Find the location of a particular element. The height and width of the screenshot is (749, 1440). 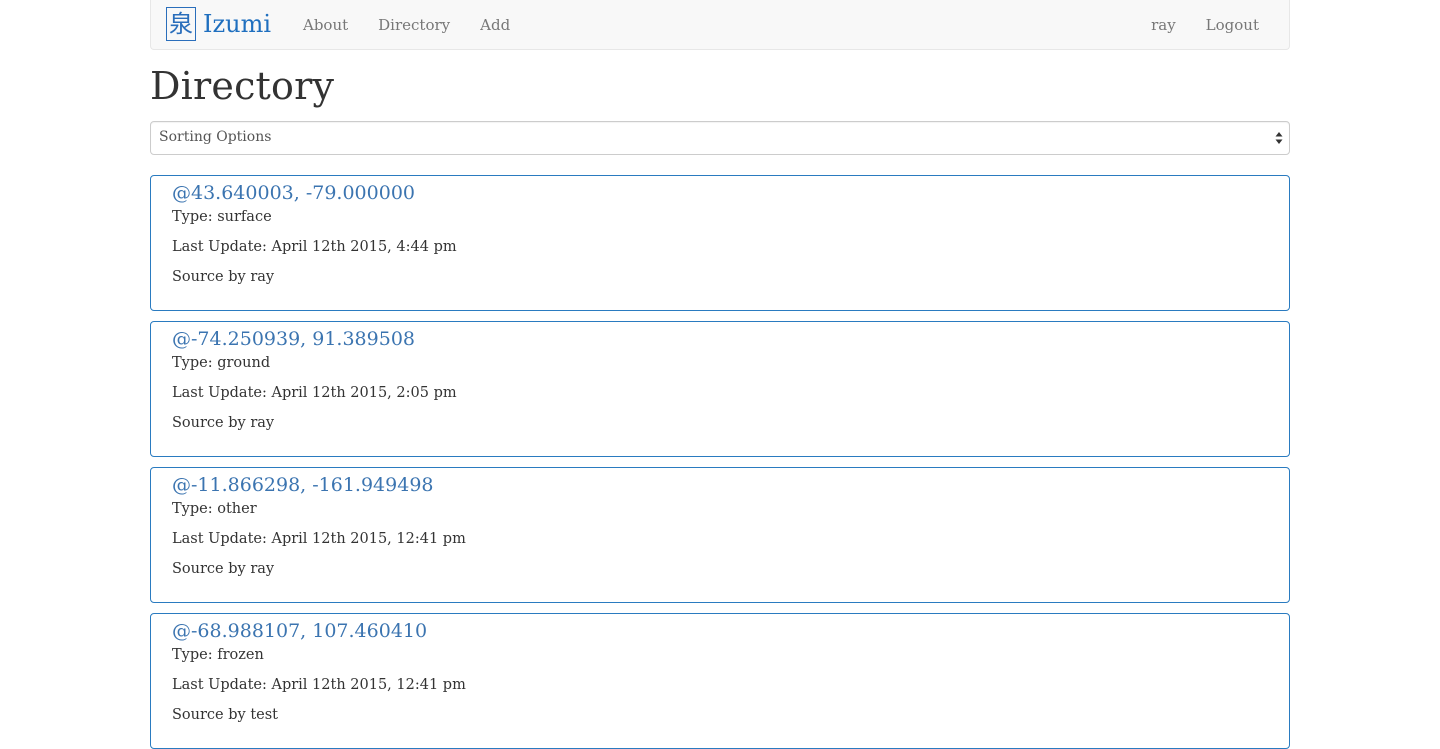

brand-logo-icon: 泉 is located at coordinates (181, 24).